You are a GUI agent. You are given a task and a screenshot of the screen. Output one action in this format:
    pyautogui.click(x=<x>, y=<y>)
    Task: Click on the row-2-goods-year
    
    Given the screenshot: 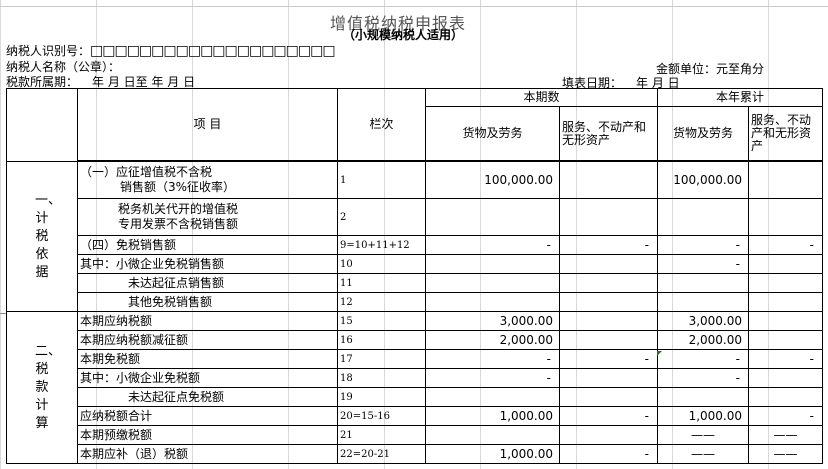 What is the action you would take?
    pyautogui.click(x=703, y=217)
    